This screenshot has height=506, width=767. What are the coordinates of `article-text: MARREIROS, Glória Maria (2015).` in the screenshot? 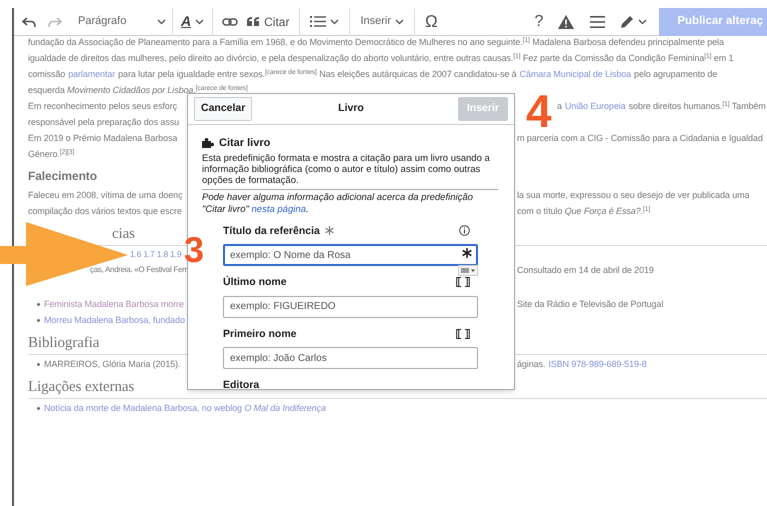 It's located at (112, 364).